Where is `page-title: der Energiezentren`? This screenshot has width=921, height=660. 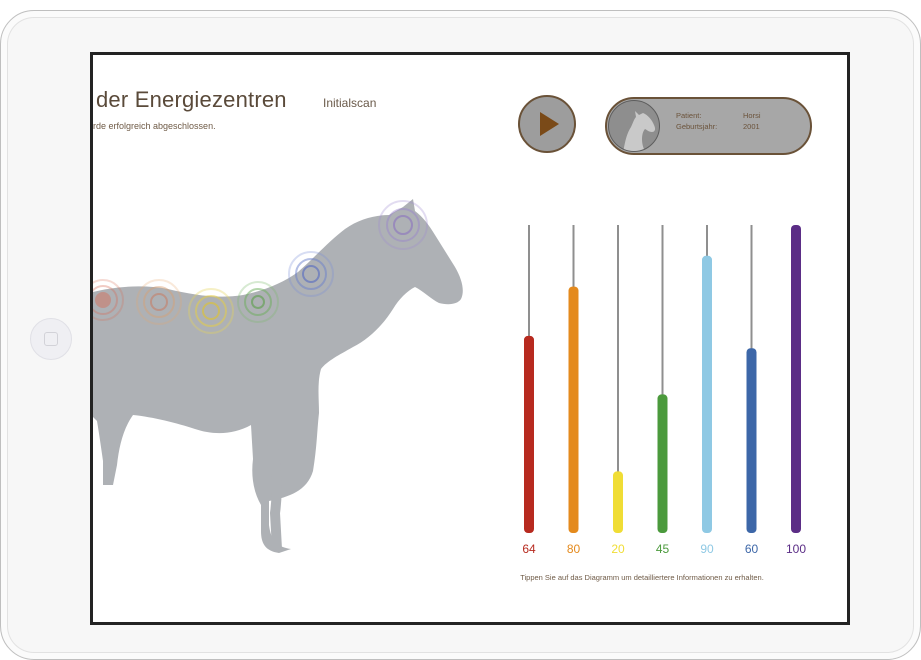 page-title: der Energiezentren is located at coordinates (191, 99).